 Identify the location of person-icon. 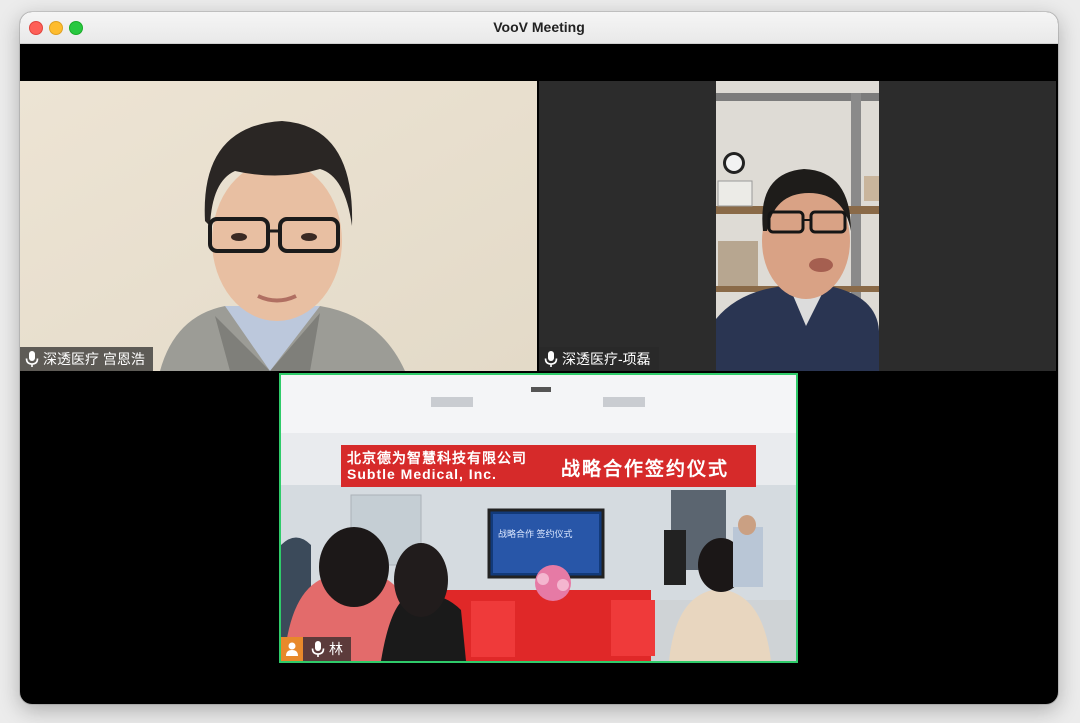
(292, 649).